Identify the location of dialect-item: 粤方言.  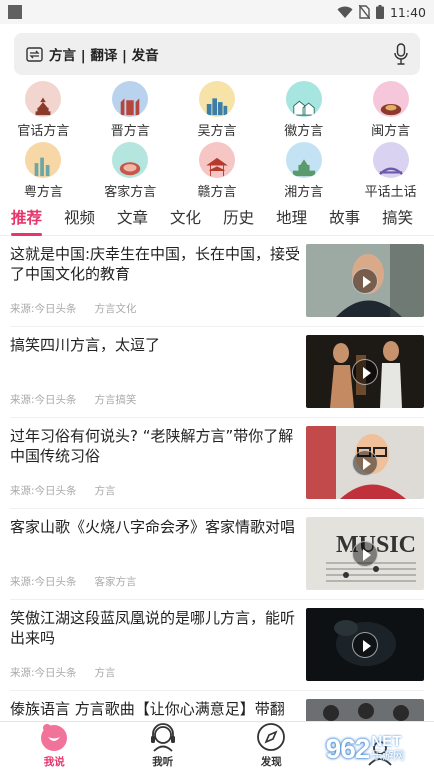
(43, 172).